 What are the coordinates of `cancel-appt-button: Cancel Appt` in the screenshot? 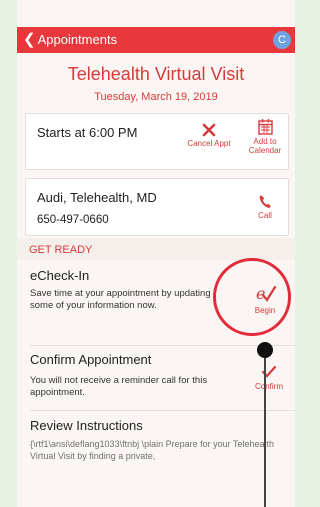 It's located at (209, 135).